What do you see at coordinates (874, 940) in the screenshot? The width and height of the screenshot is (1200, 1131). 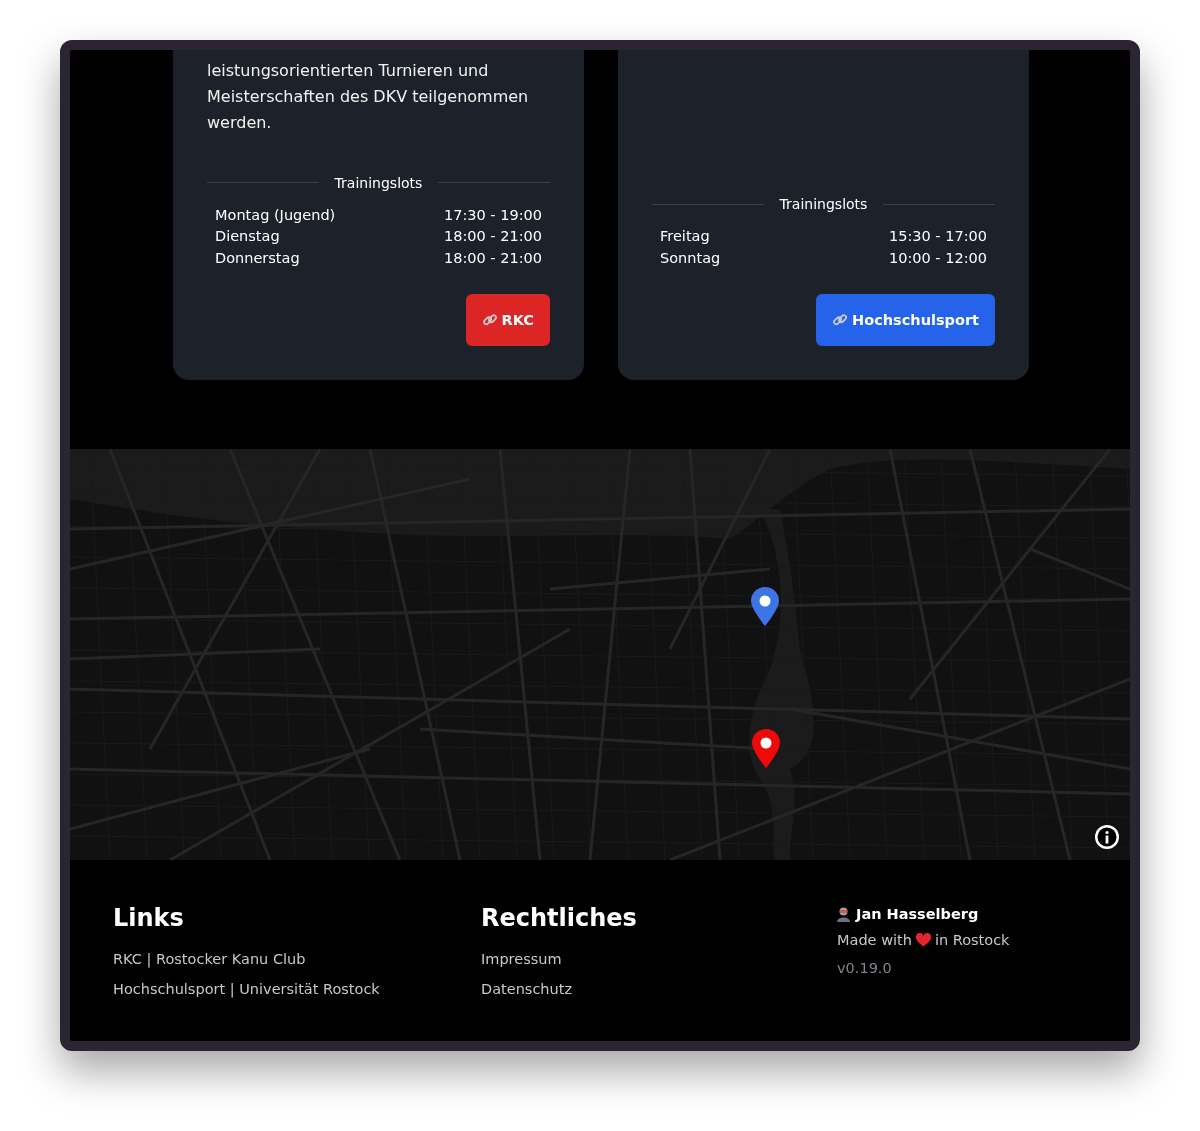 I see `footer-text: Made with` at bounding box center [874, 940].